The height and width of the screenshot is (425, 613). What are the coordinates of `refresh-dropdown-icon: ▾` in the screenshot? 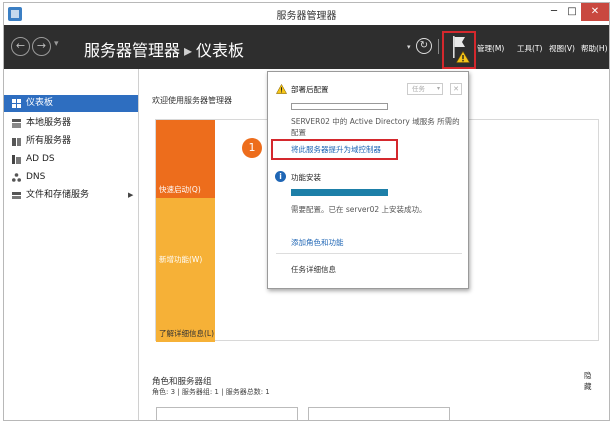 It's located at (409, 47).